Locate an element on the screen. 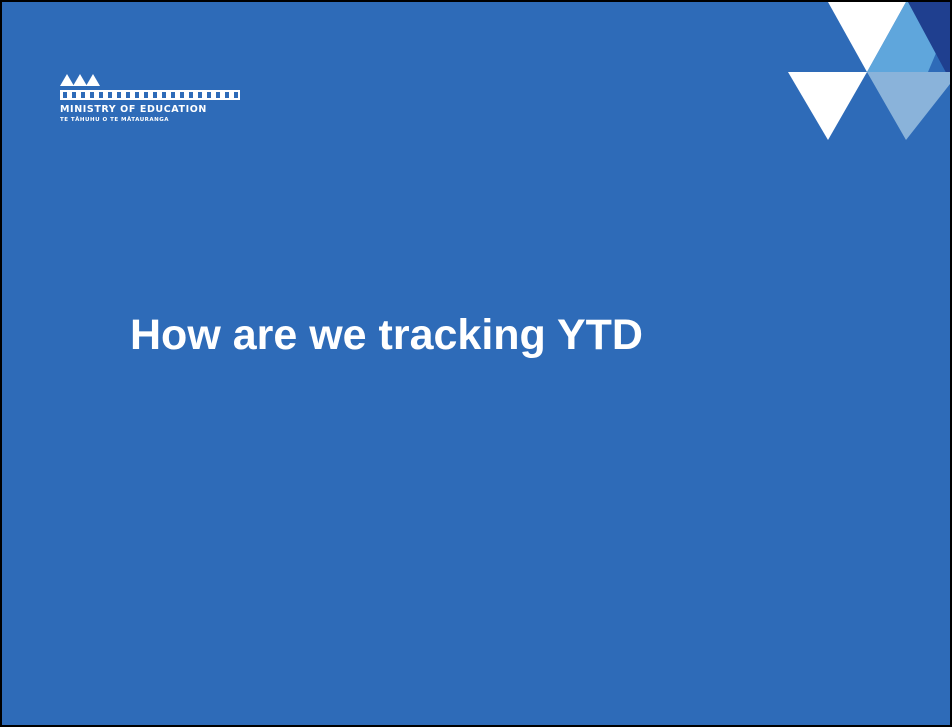  logo-ministry-name: MINISTRY OF EDUCATION is located at coordinates (133, 109).